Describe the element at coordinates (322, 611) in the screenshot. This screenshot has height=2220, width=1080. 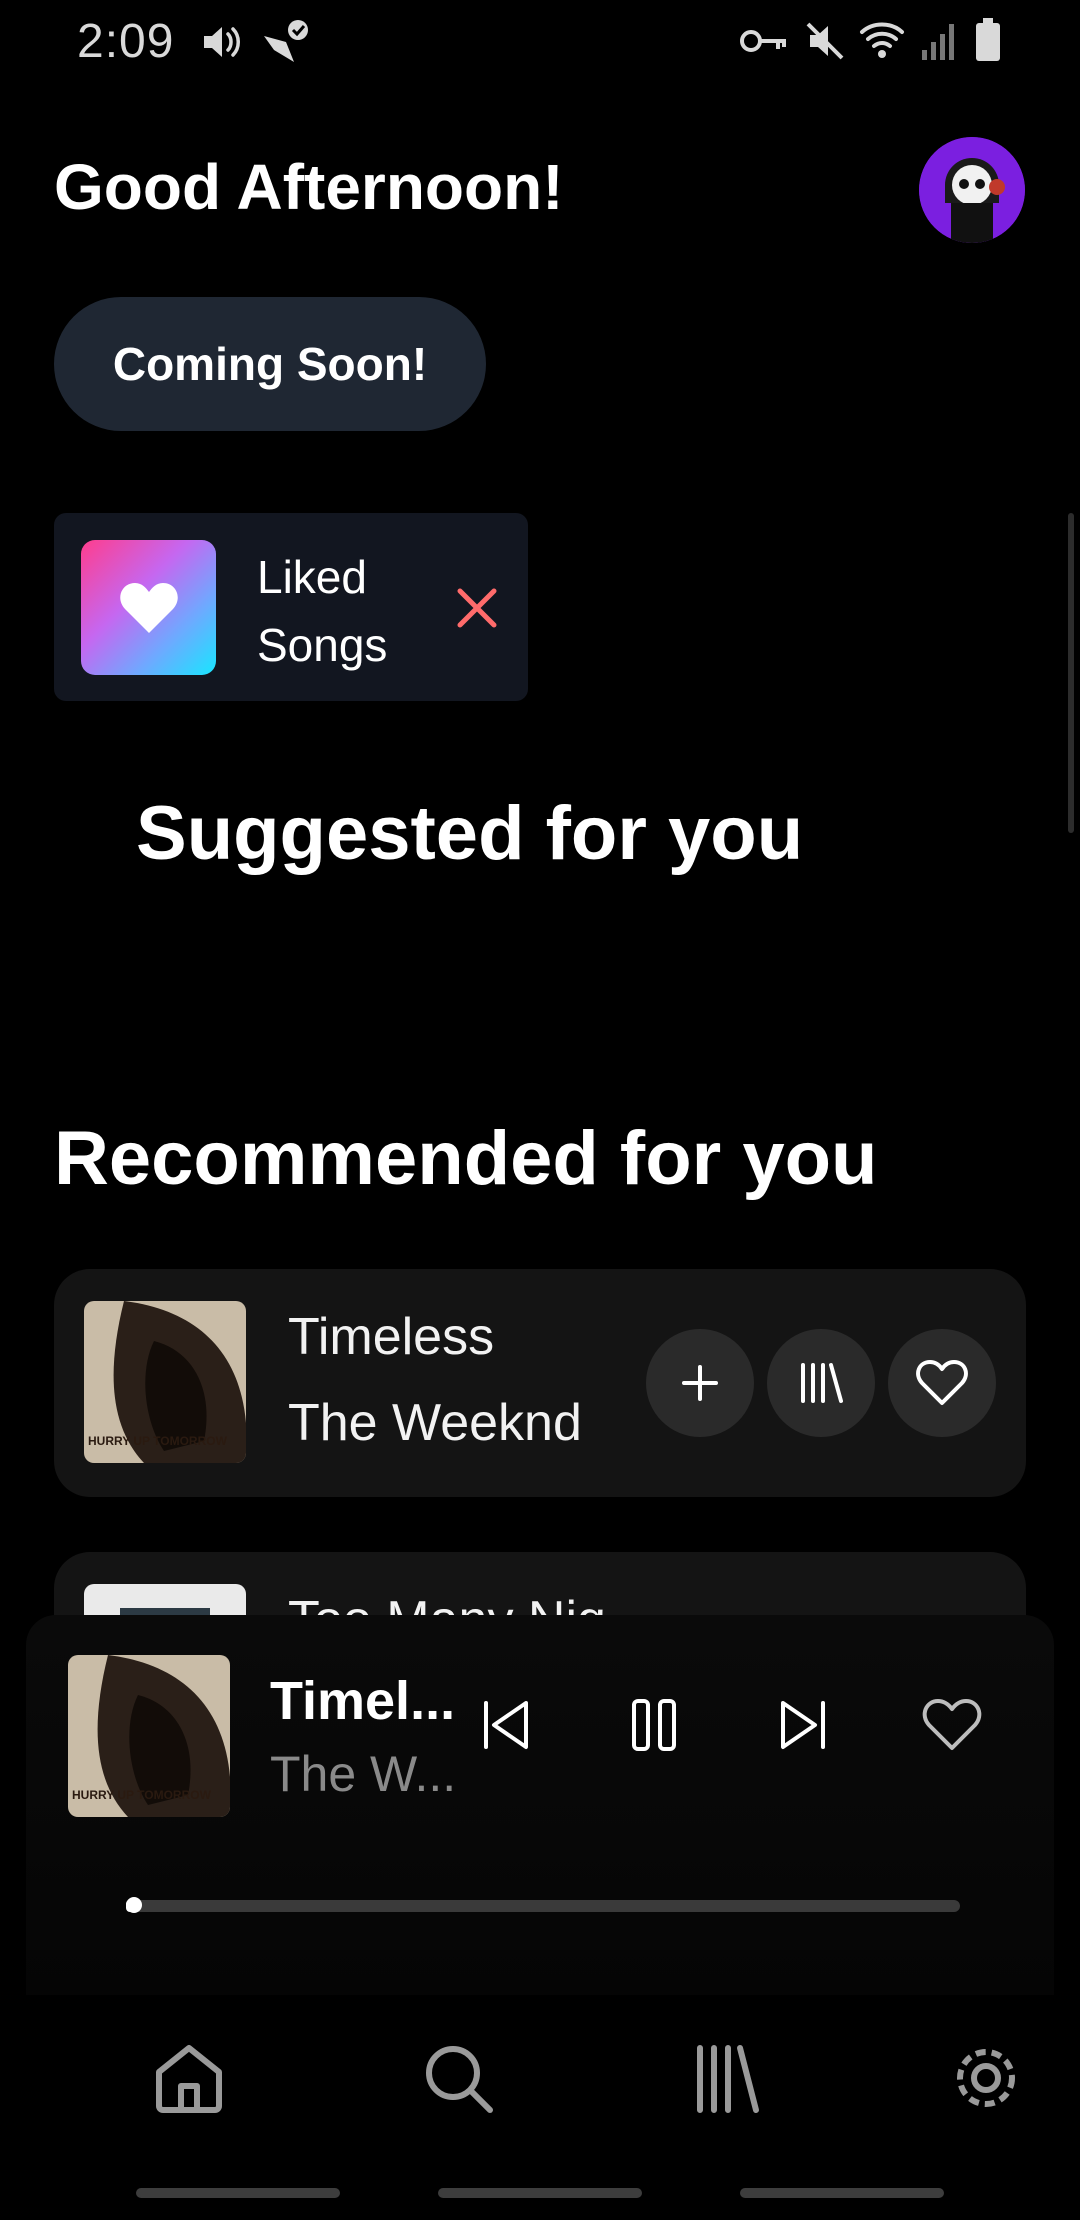
I see `liked-songs-label: Liked Songs` at that location.